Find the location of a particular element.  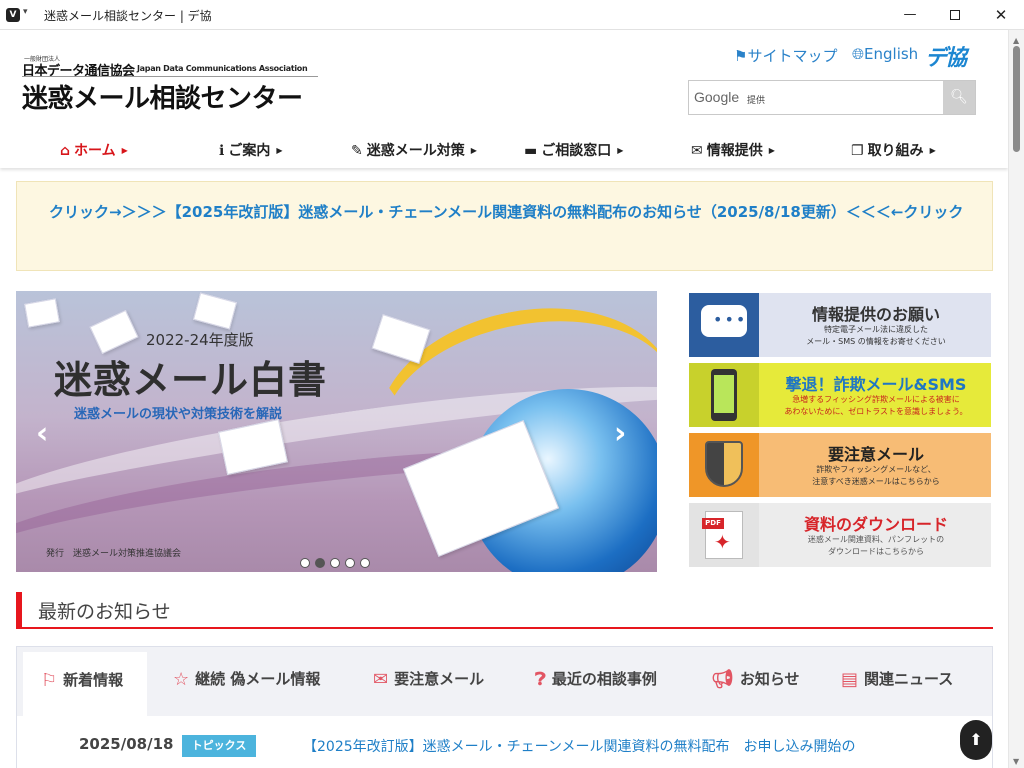

nav-label: ご相談窓口 is located at coordinates (576, 151).